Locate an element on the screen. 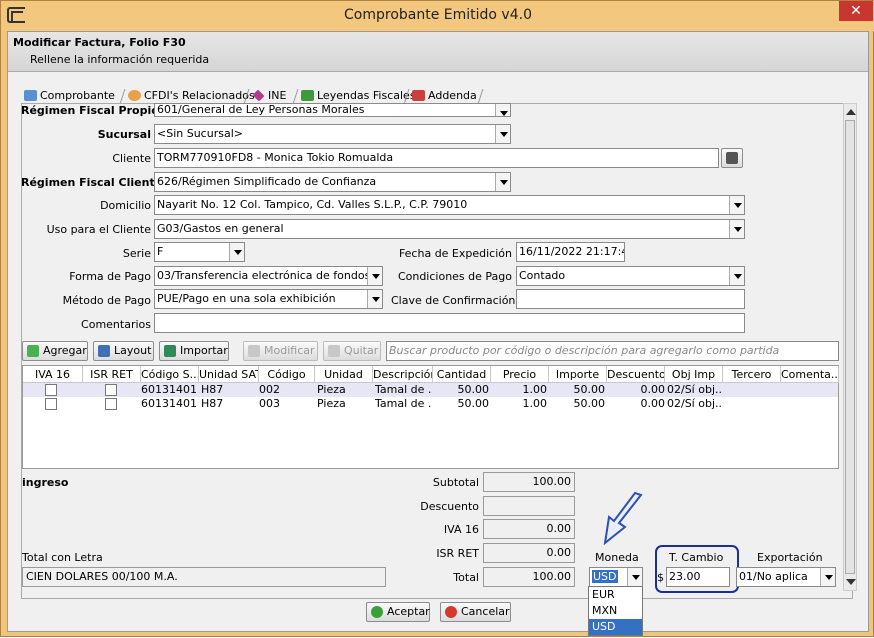  tipo-cambio-label: T. Cambio is located at coordinates (696, 557).